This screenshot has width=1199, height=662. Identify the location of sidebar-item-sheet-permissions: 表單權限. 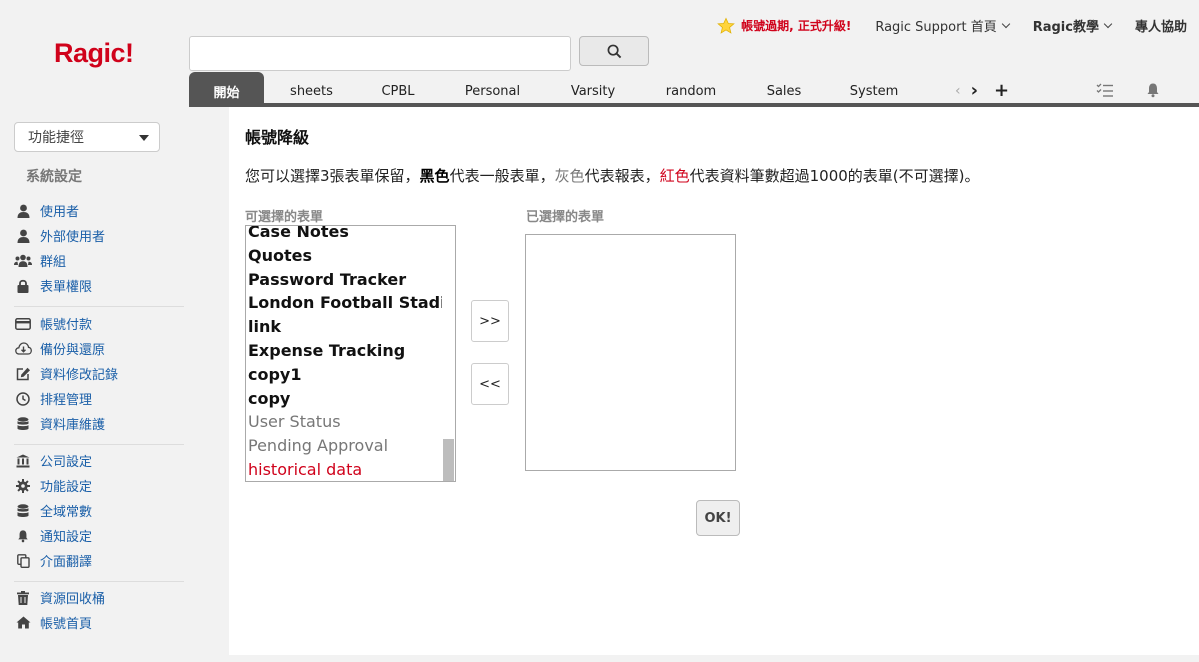
(53, 285).